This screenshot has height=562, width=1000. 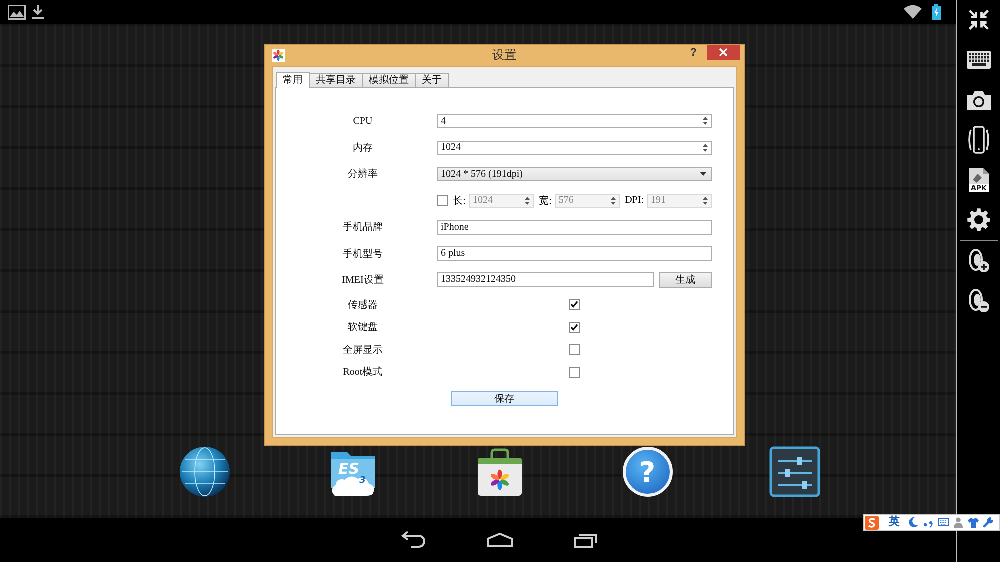 I want to click on field-label: IMEI设置, so click(x=363, y=280).